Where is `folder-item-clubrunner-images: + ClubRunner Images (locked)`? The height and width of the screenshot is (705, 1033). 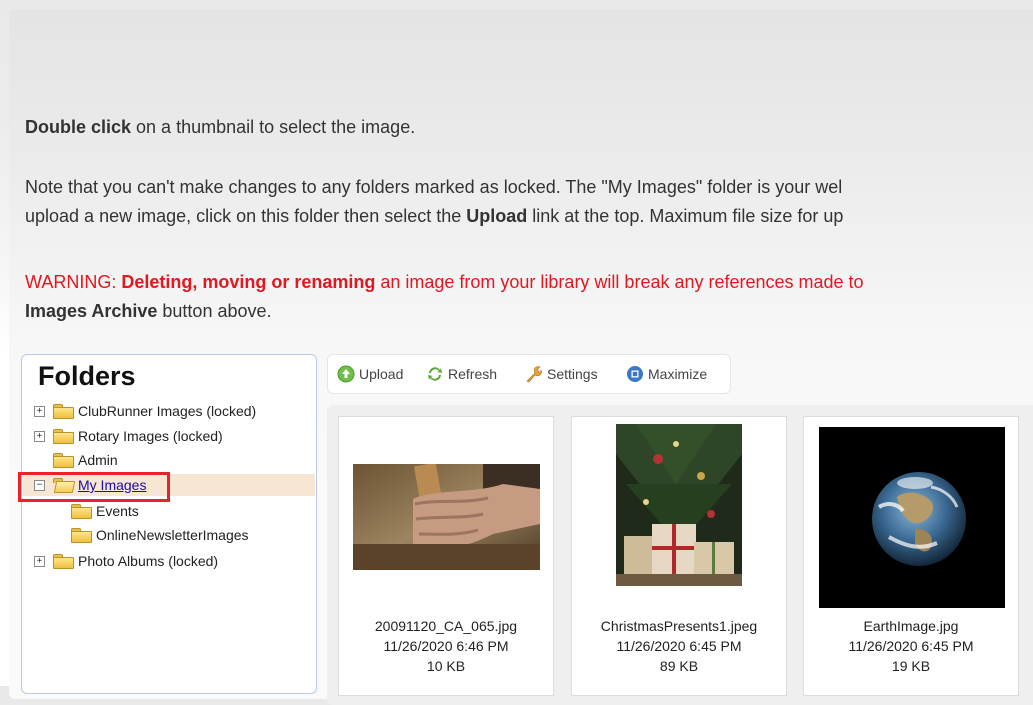
folder-item-clubrunner-images: + ClubRunner Images (locked) is located at coordinates (145, 411).